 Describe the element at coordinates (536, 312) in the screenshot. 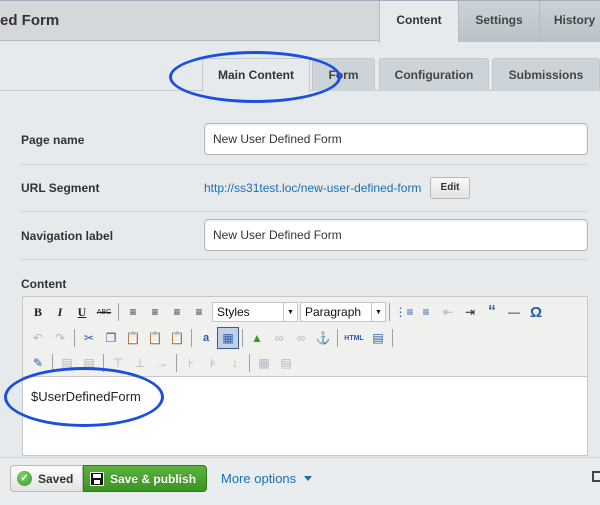

I see `special-character-icon: Ω` at that location.